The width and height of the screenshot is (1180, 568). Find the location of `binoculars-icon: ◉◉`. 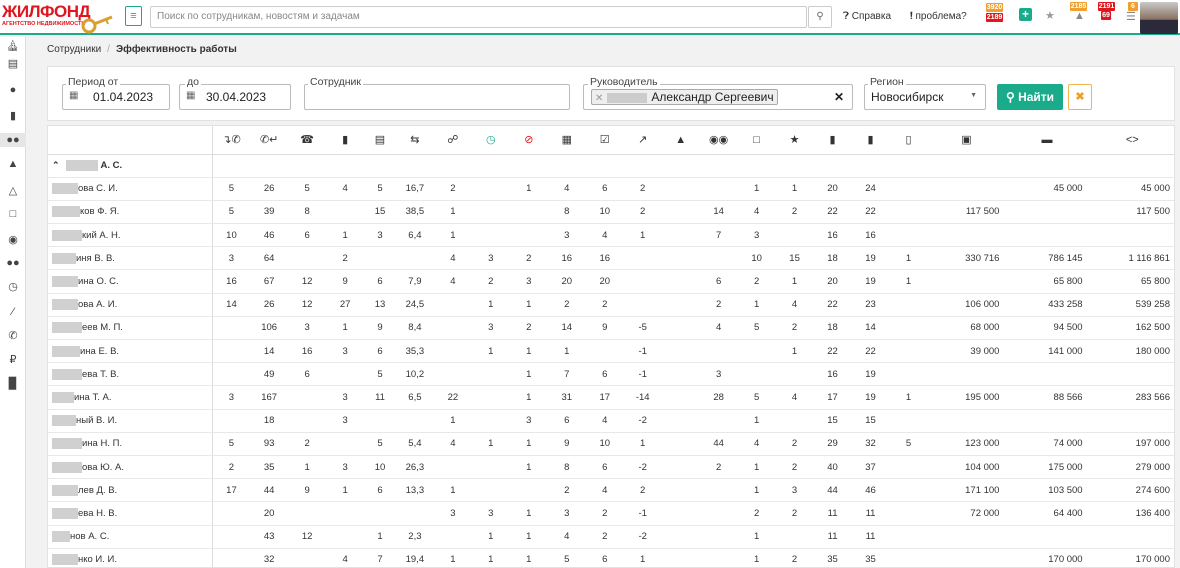

binoculars-icon: ◉◉ is located at coordinates (718, 140).